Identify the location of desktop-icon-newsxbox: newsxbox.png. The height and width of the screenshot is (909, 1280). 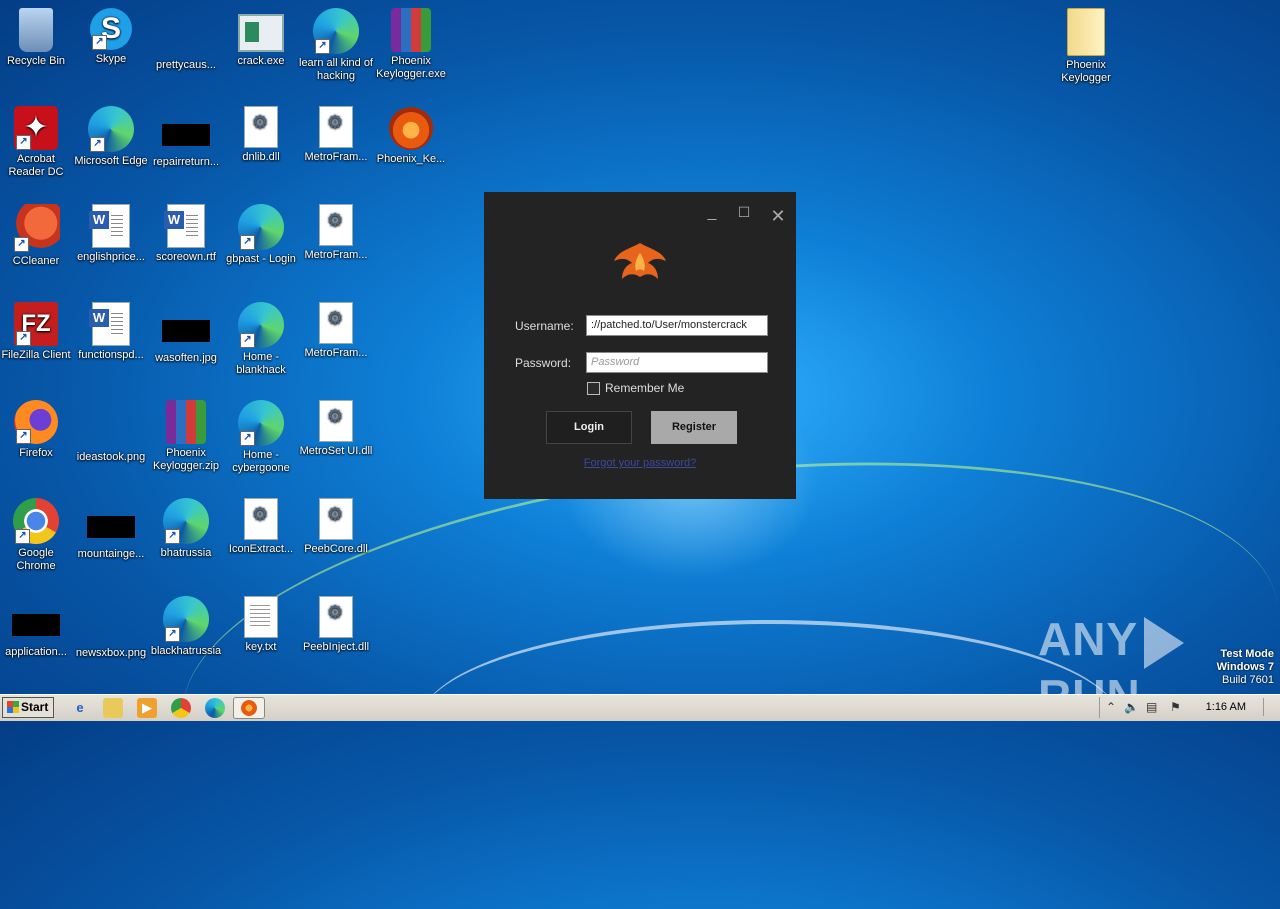
(111, 628).